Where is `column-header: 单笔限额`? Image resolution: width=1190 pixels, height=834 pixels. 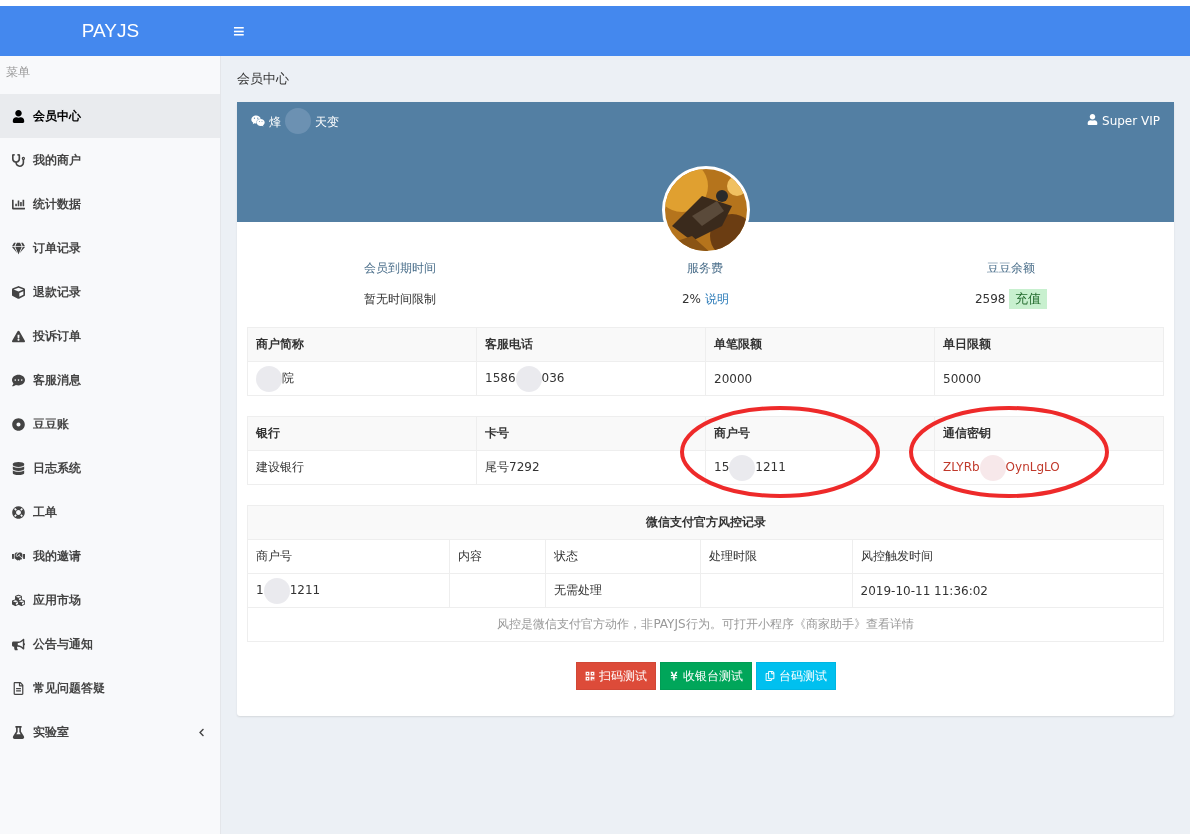 column-header: 单笔限额 is located at coordinates (738, 344).